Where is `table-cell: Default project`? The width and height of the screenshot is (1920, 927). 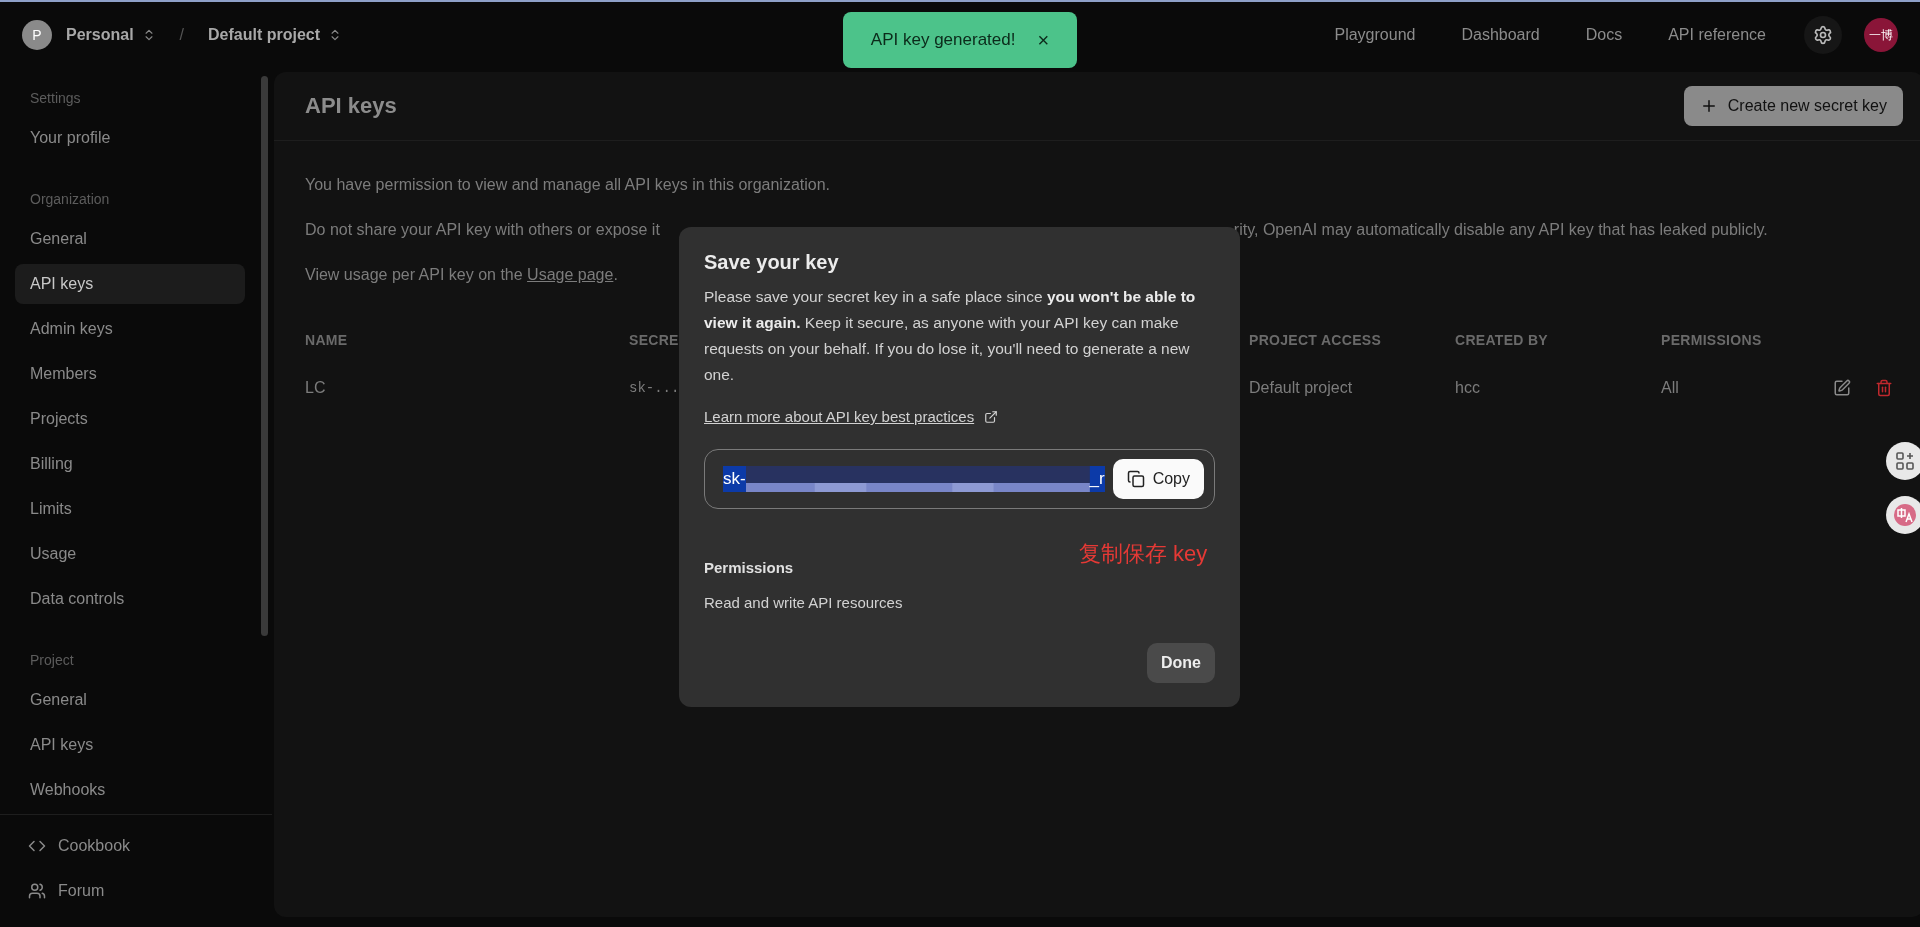
table-cell: Default project is located at coordinates (1301, 388).